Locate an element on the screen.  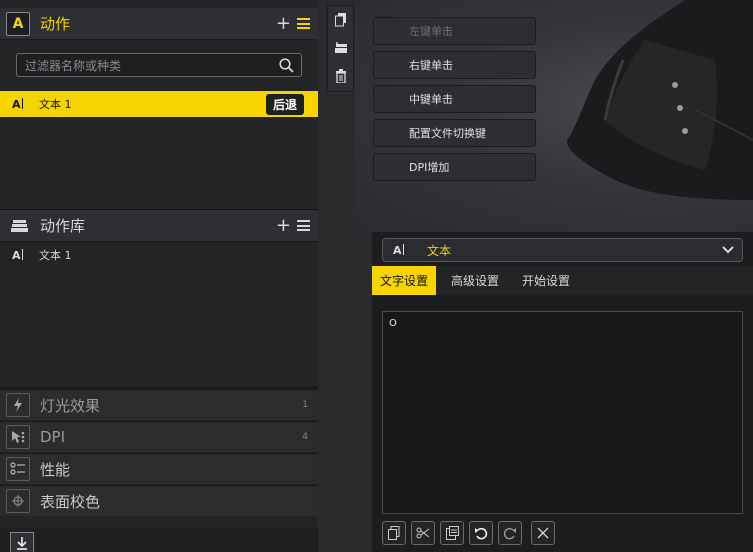
add-action-button: + is located at coordinates (283, 23).